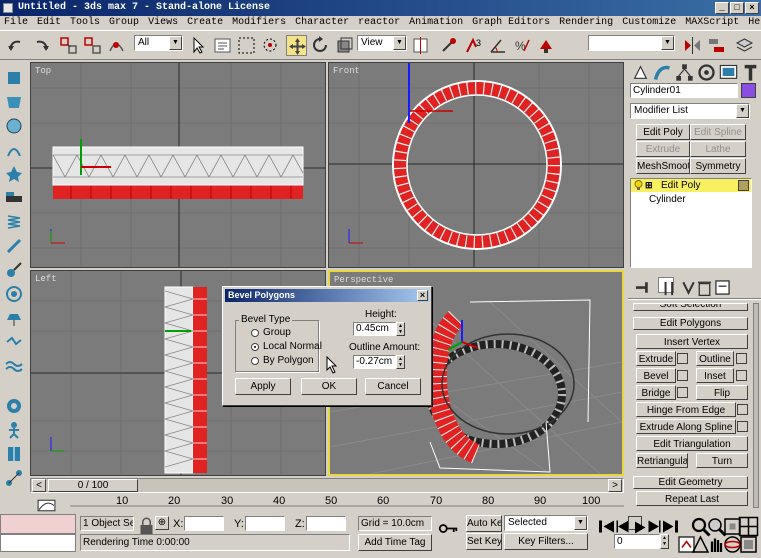 This screenshot has width=761, height=558. I want to click on time-slider: < 0 / 100 >, so click(327, 485).